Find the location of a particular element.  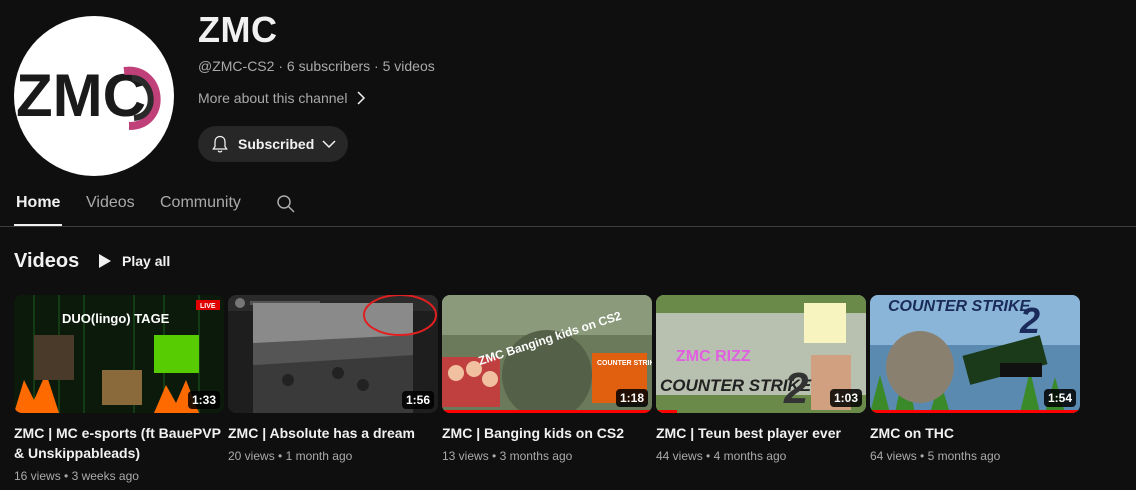

video-duration: 1:33 is located at coordinates (203, 400).